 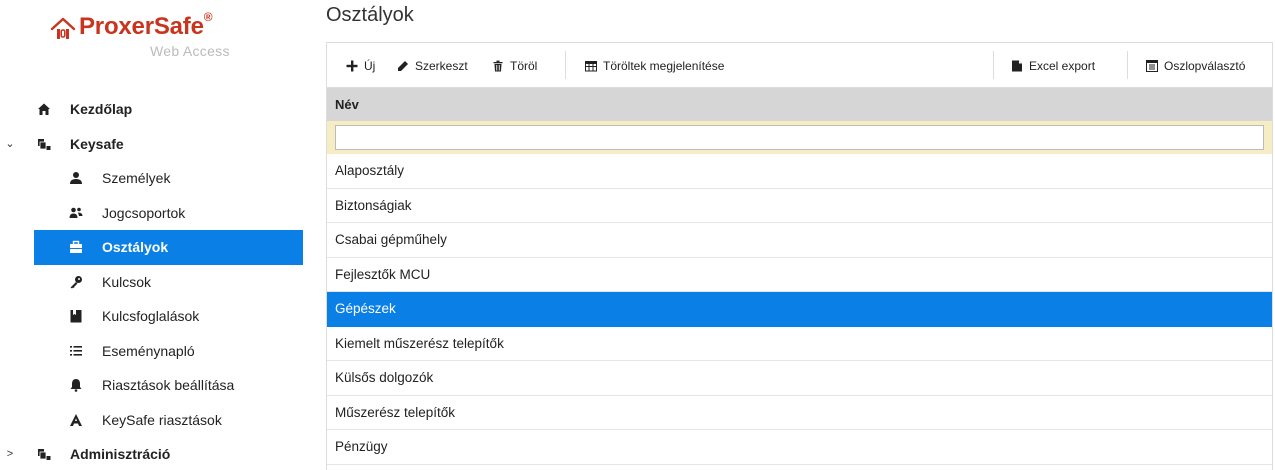 What do you see at coordinates (76, 282) in the screenshot?
I see `key-icon` at bounding box center [76, 282].